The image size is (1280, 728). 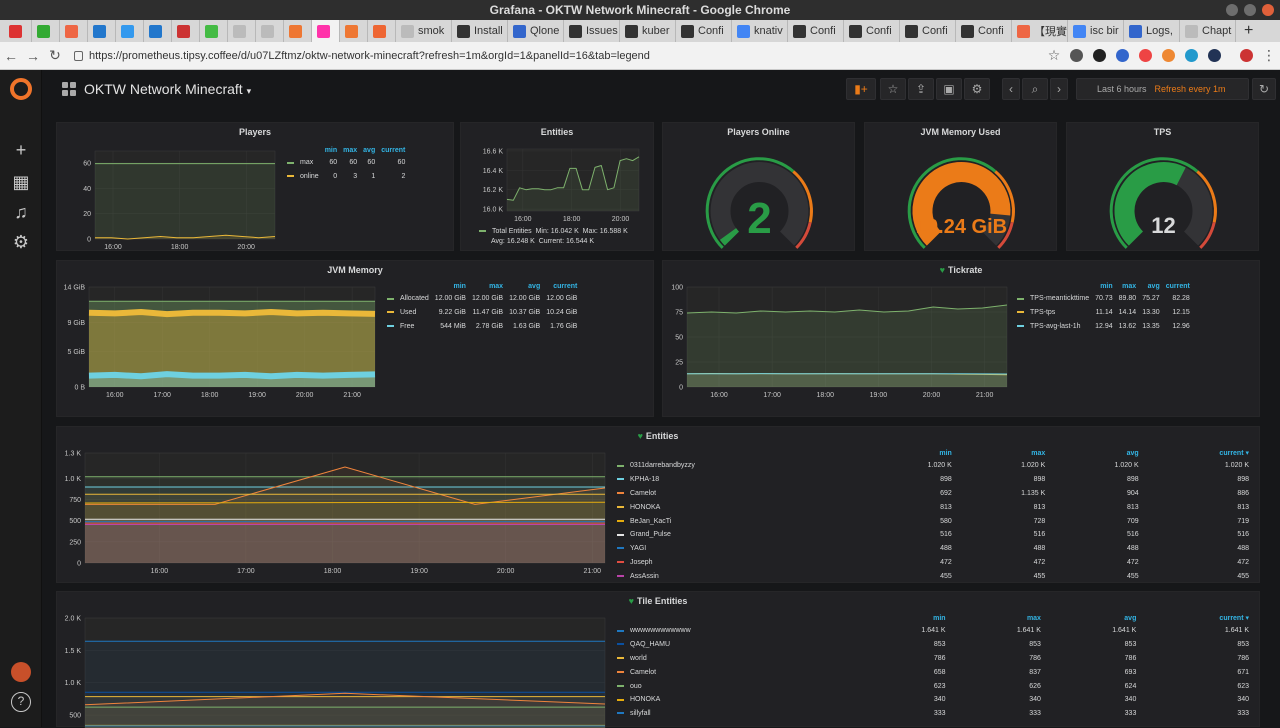 I want to click on refresh-button: ↻, so click(x=1264, y=89).